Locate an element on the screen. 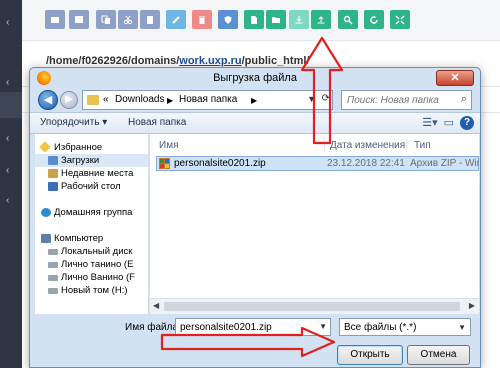  new-folder-button is located at coordinates (276, 19).